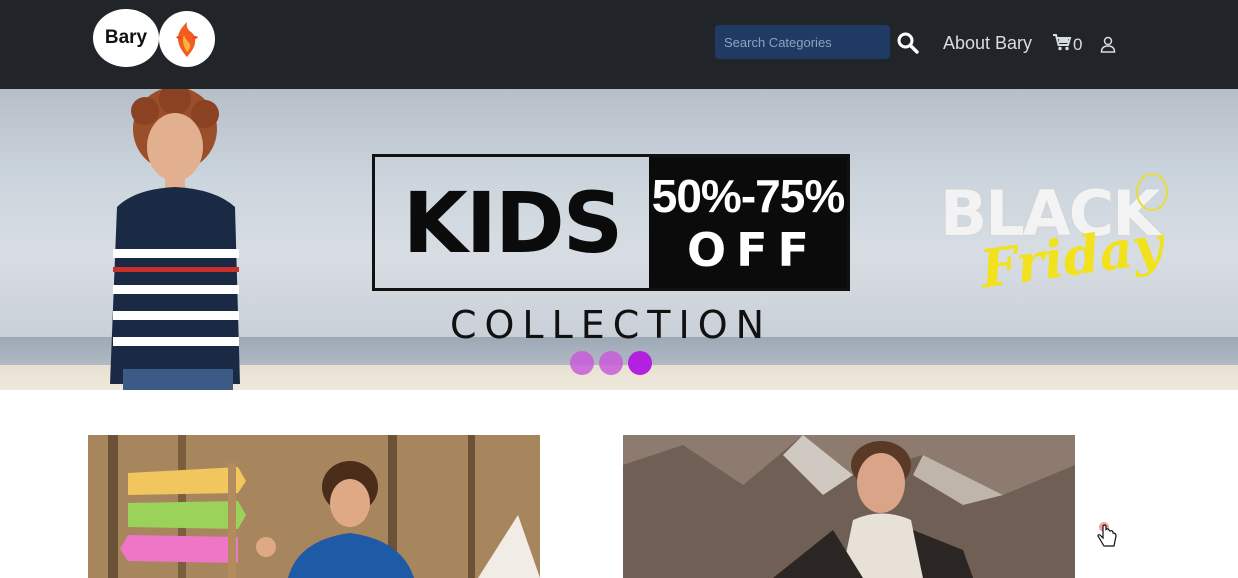 The width and height of the screenshot is (1238, 578). I want to click on phoenix-logo-icon, so click(187, 39).